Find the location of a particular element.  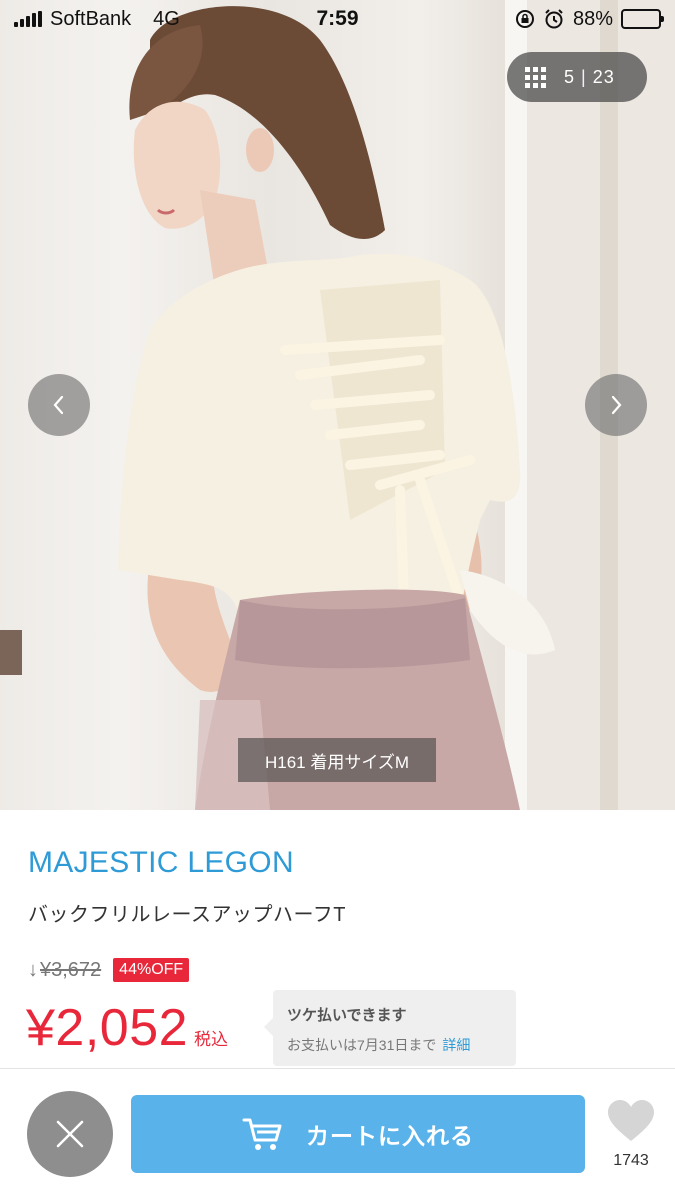

chevron-left-icon is located at coordinates (58, 405).